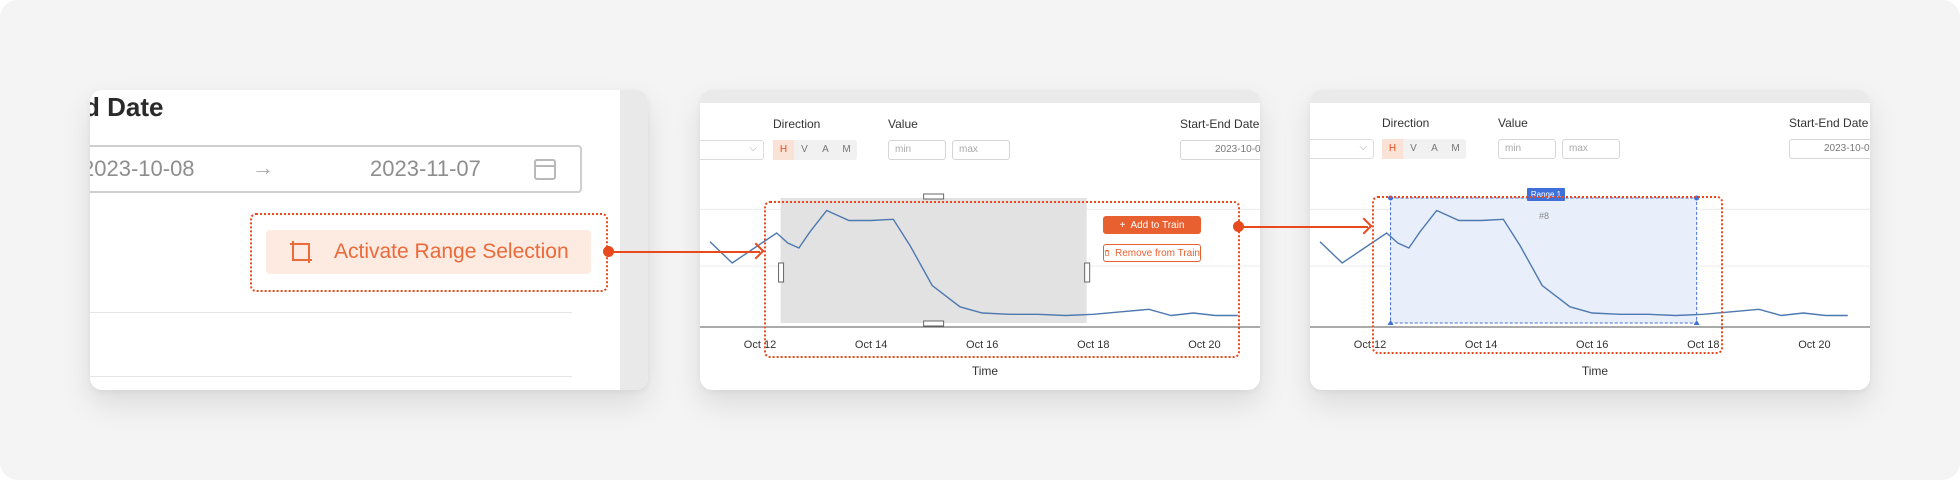  What do you see at coordinates (634, 240) in the screenshot?
I see `scrollbar` at bounding box center [634, 240].